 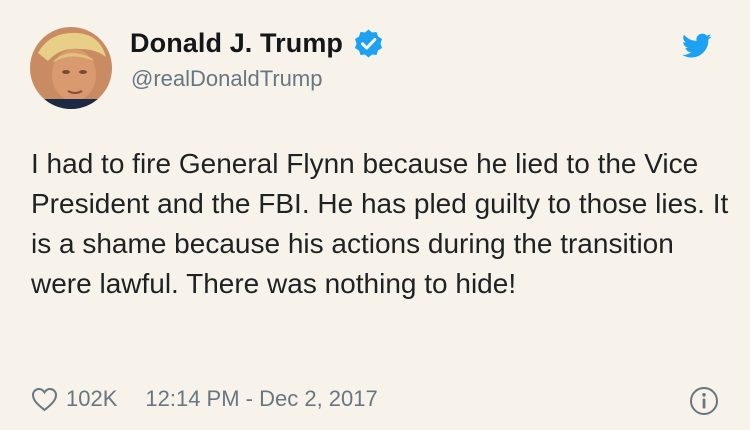 What do you see at coordinates (704, 401) in the screenshot?
I see `info-icon` at bounding box center [704, 401].